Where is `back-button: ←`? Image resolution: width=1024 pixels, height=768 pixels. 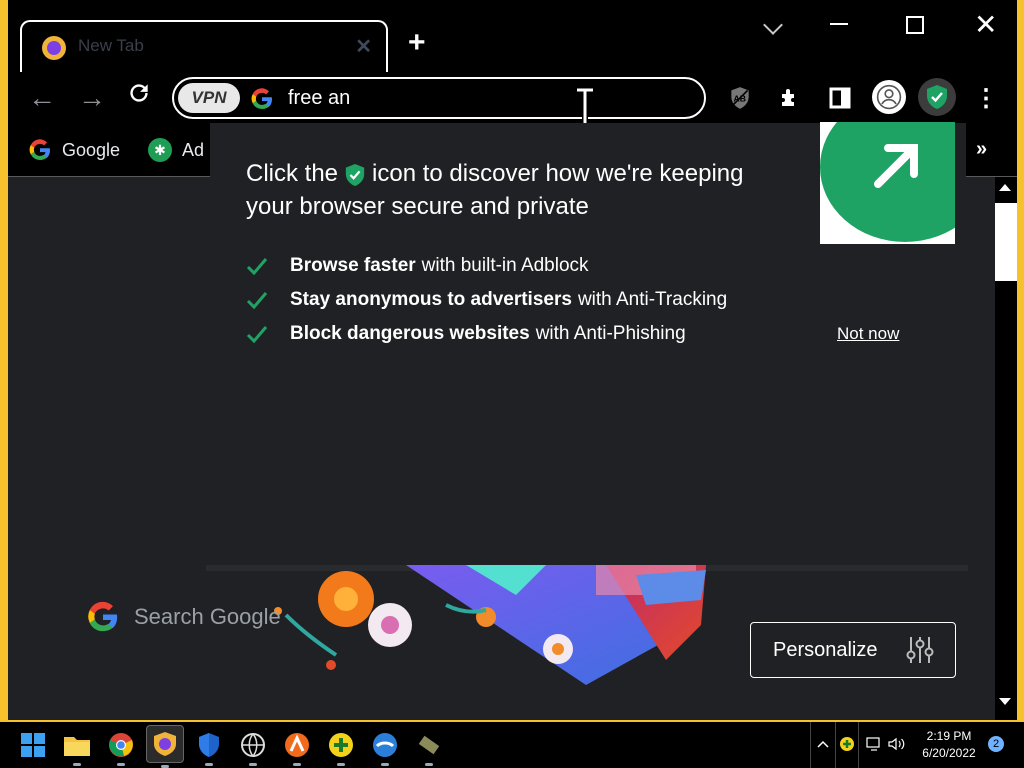
back-button: ← is located at coordinates (42, 98).